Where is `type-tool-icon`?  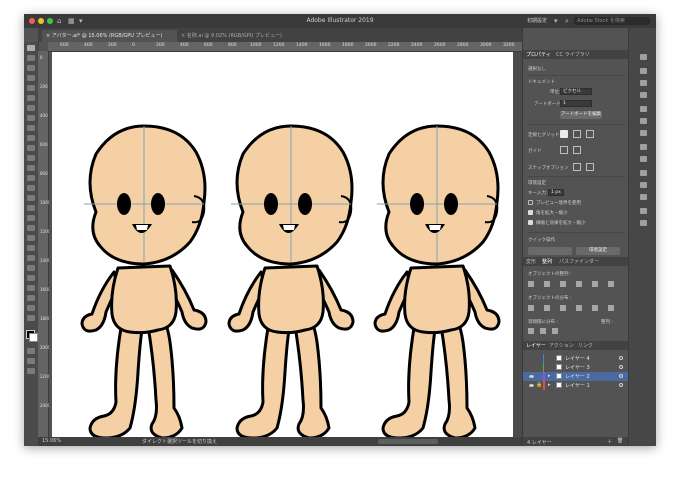 type-tool-icon is located at coordinates (31, 108).